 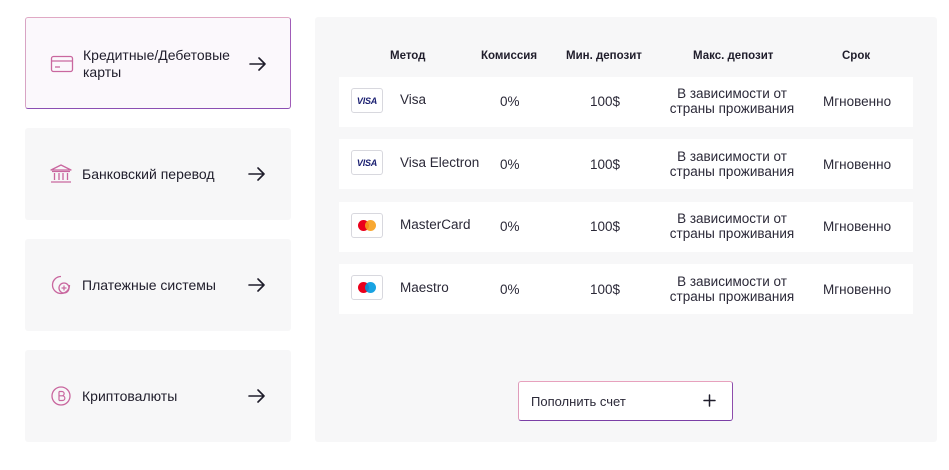 I want to click on category-cards-label: Кредитные/Дебетовые карты, so click(x=156, y=63).